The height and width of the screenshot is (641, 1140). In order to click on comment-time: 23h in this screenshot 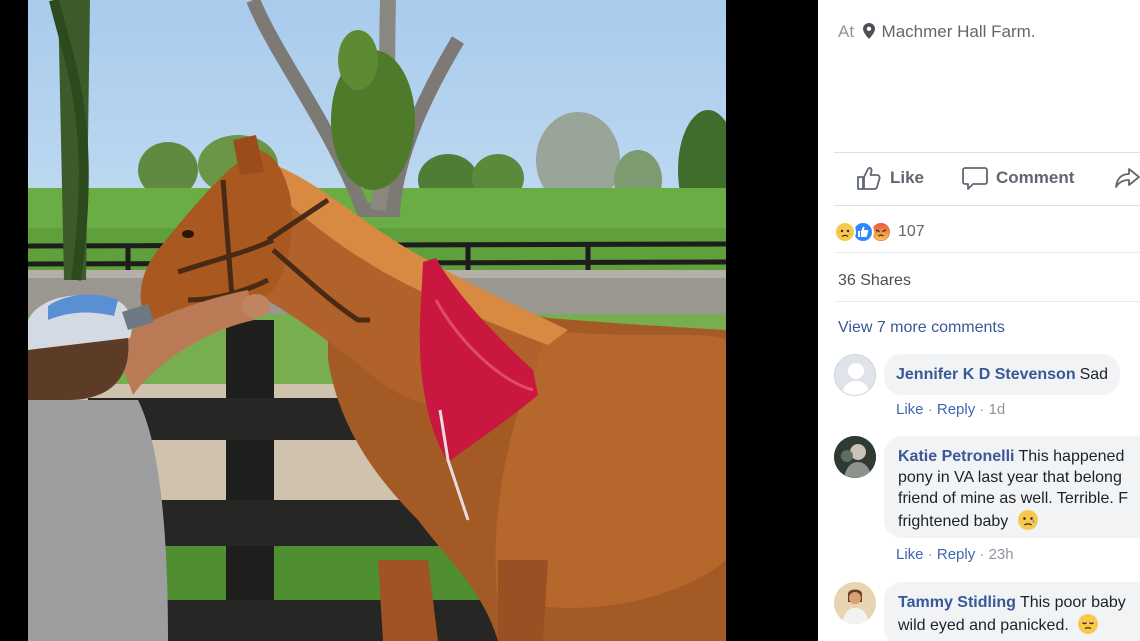, I will do `click(1001, 554)`.